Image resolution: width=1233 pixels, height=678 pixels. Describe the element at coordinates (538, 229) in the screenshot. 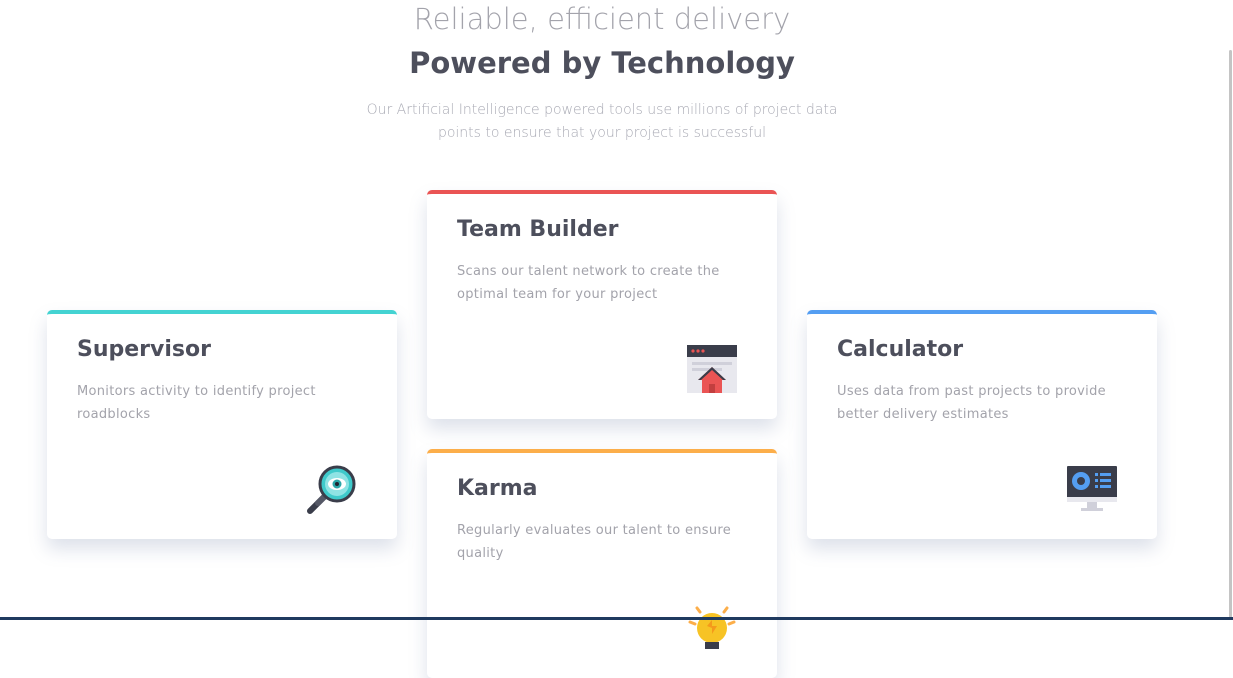

I see `card-title: Team Builder` at that location.